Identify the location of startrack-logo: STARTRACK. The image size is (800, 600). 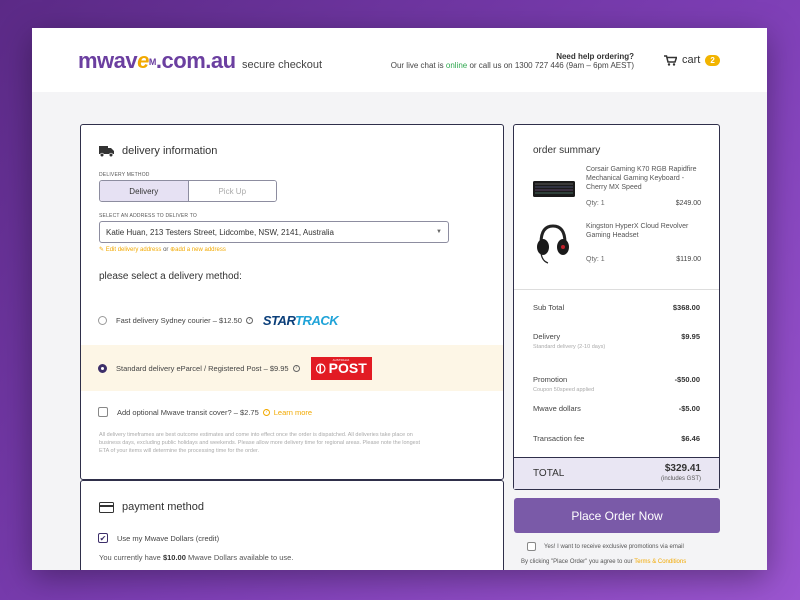
(300, 320).